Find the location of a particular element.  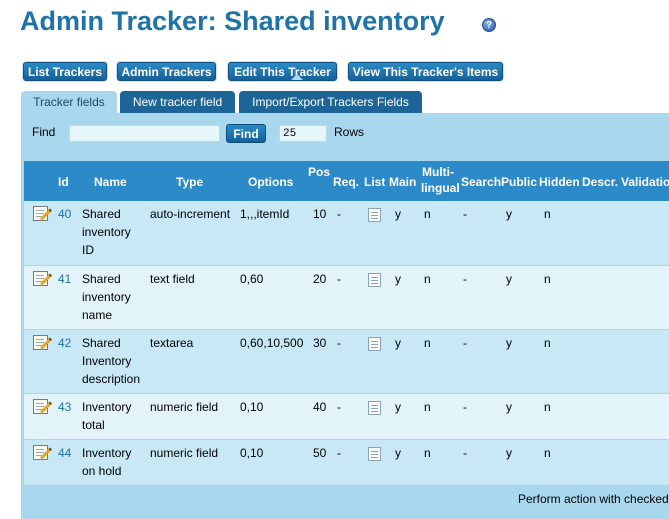

tab-new-tracker-field: New tracker field is located at coordinates (177, 102).